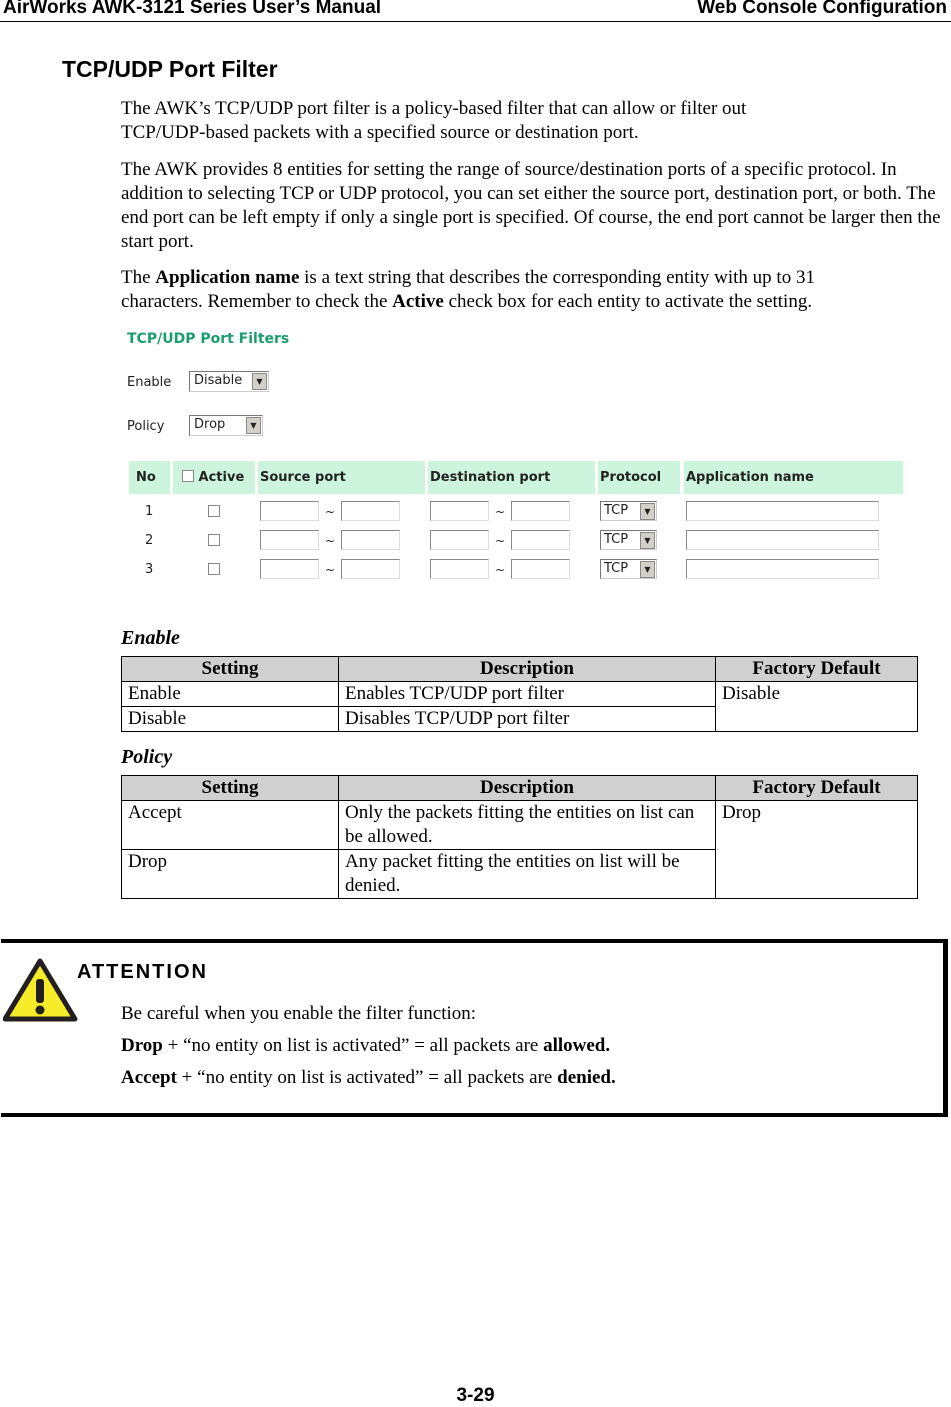 This screenshot has width=951, height=1407. I want to click on col-destination-port: Destination port, so click(511, 477).